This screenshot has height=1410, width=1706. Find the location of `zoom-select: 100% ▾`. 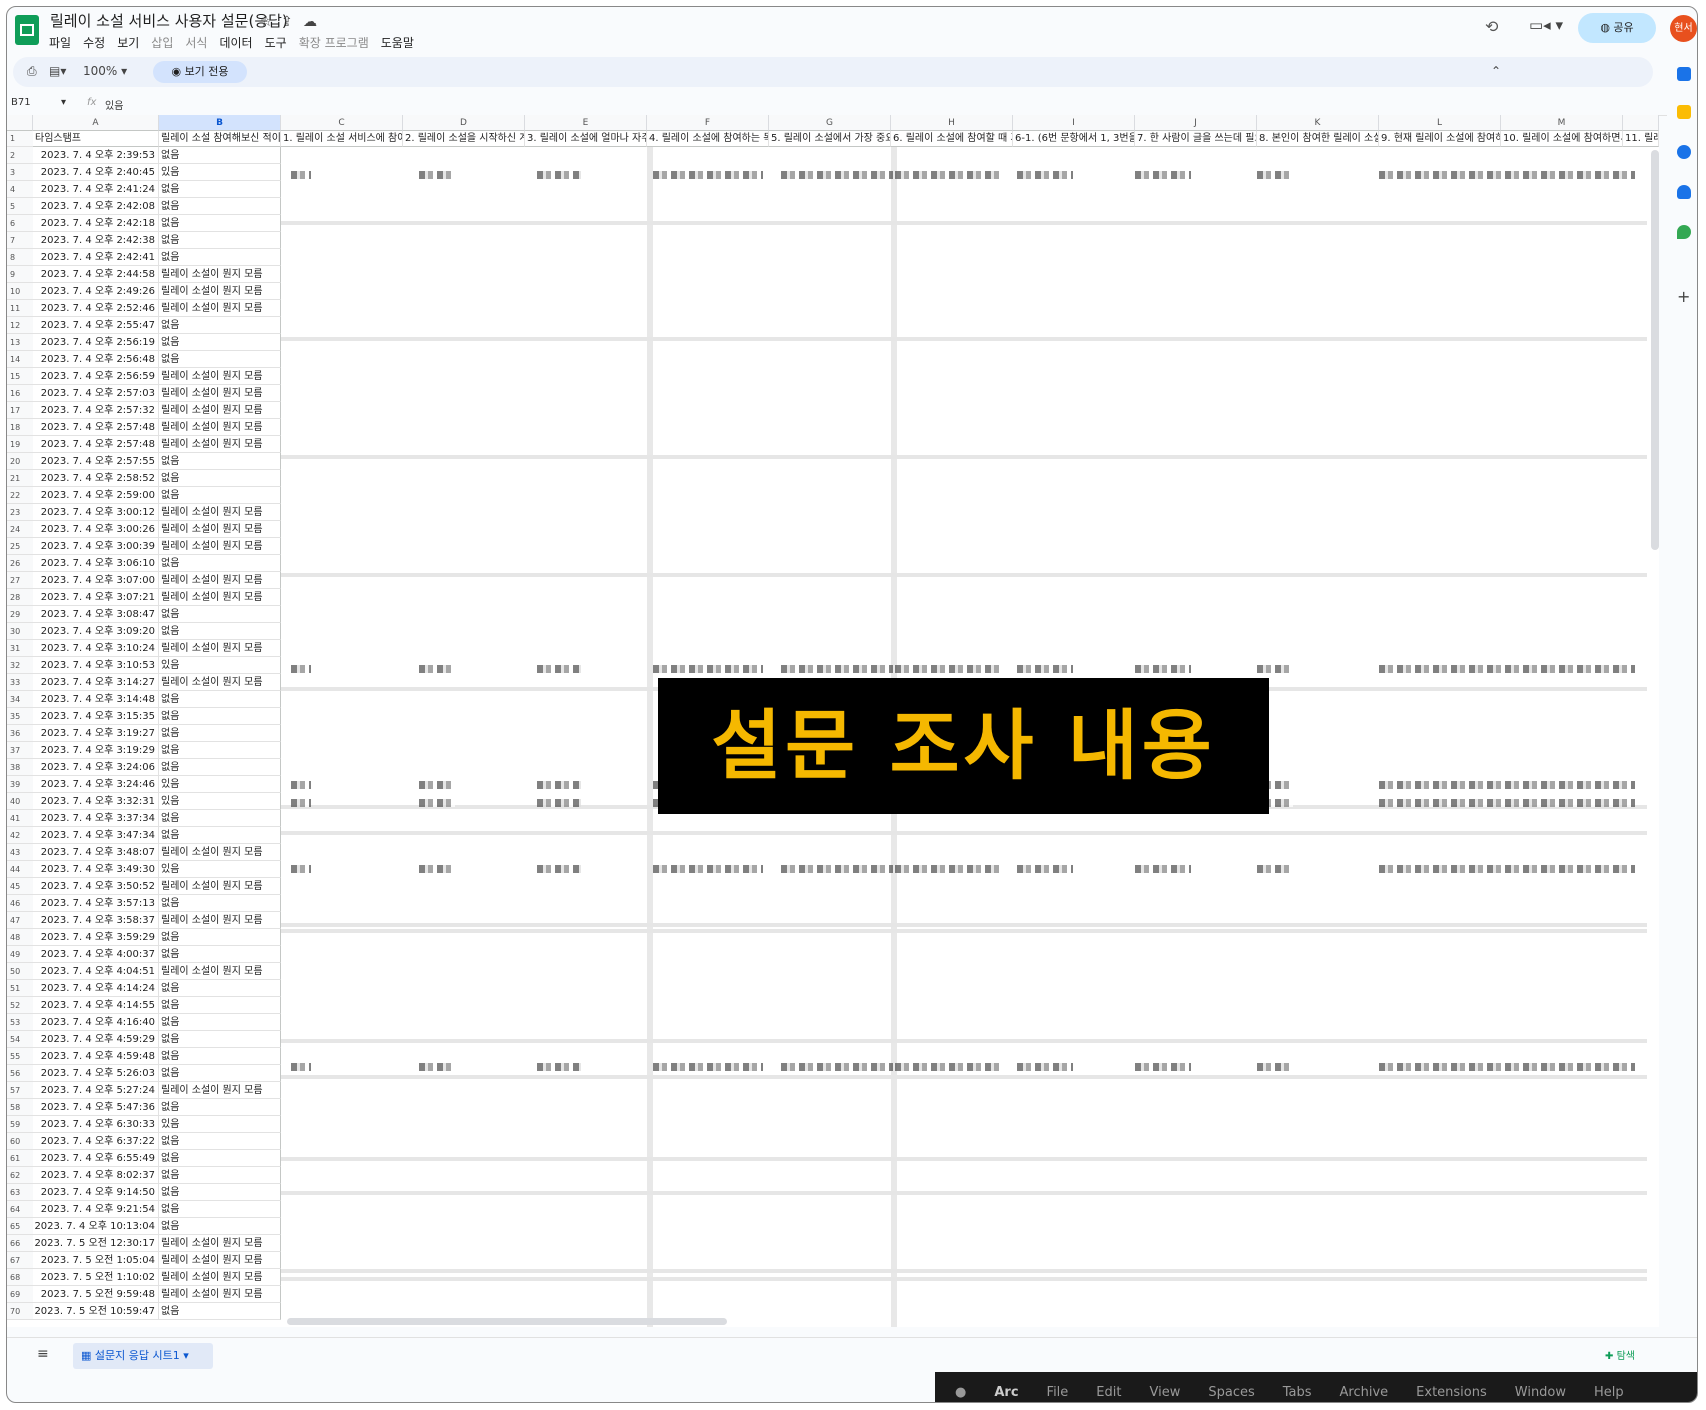

zoom-select: 100% ▾ is located at coordinates (105, 71).